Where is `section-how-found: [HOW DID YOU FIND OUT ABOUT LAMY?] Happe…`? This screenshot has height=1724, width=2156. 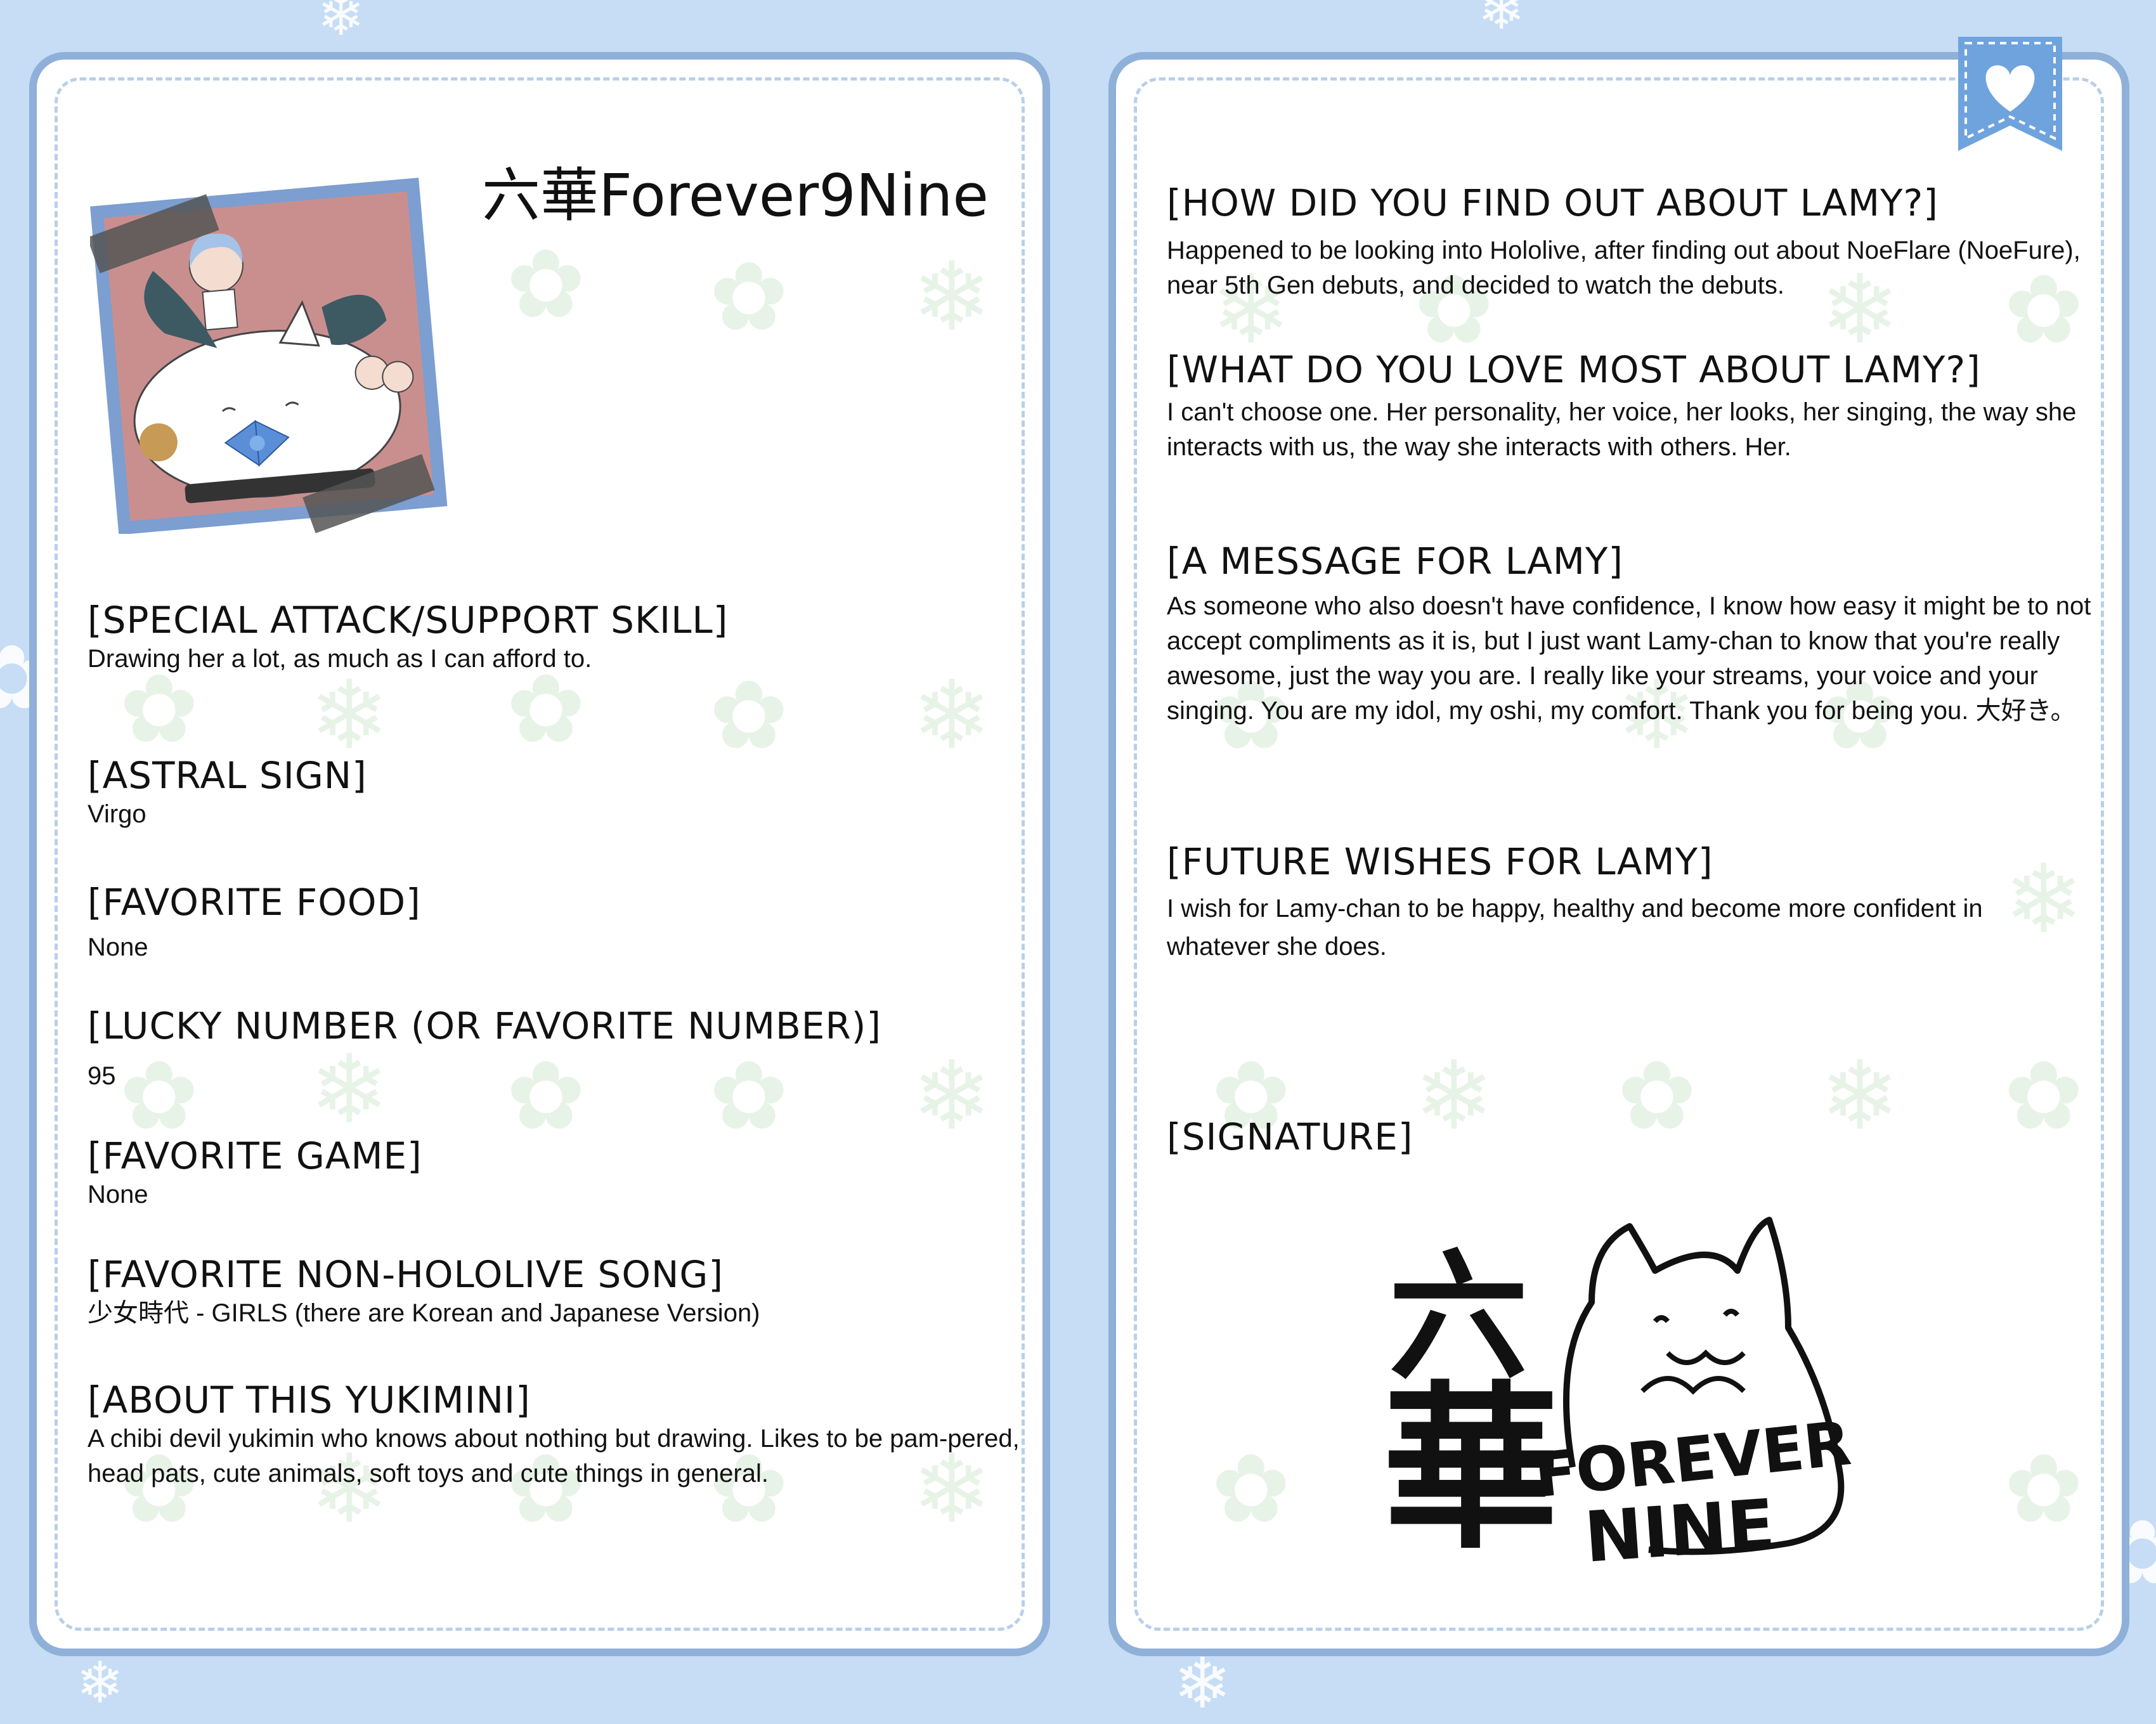 section-how-found: [HOW DID YOU FIND OUT ABOUT LAMY?] Happe… is located at coordinates (1630, 242).